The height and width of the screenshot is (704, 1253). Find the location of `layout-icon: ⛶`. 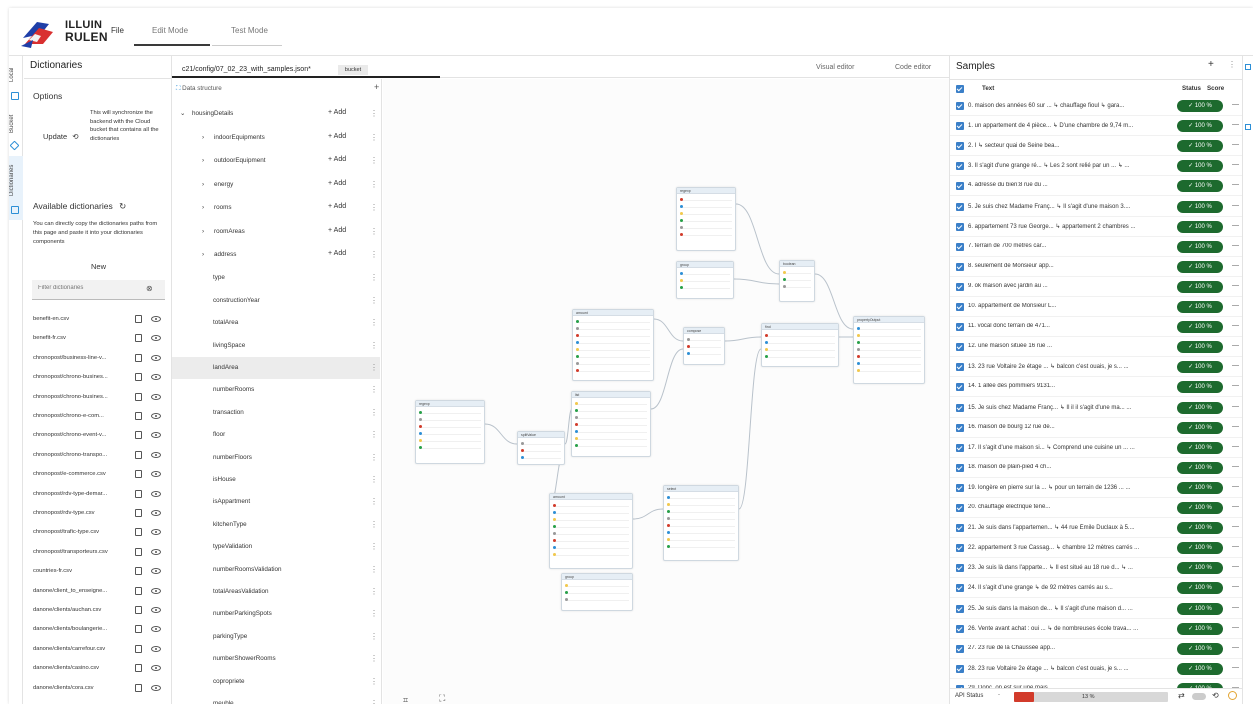

layout-icon: ⛶ is located at coordinates (442, 698).